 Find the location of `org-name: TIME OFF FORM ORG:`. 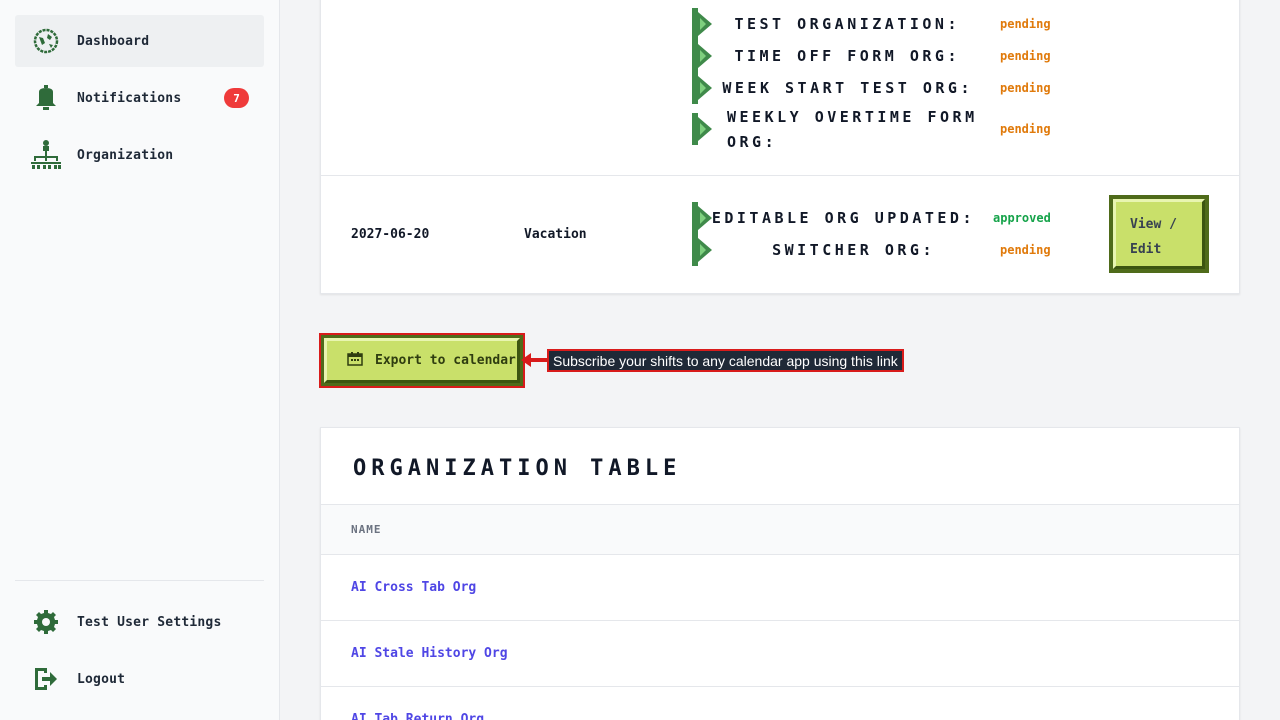

org-name: TIME OFF FORM ORG: is located at coordinates (847, 56).